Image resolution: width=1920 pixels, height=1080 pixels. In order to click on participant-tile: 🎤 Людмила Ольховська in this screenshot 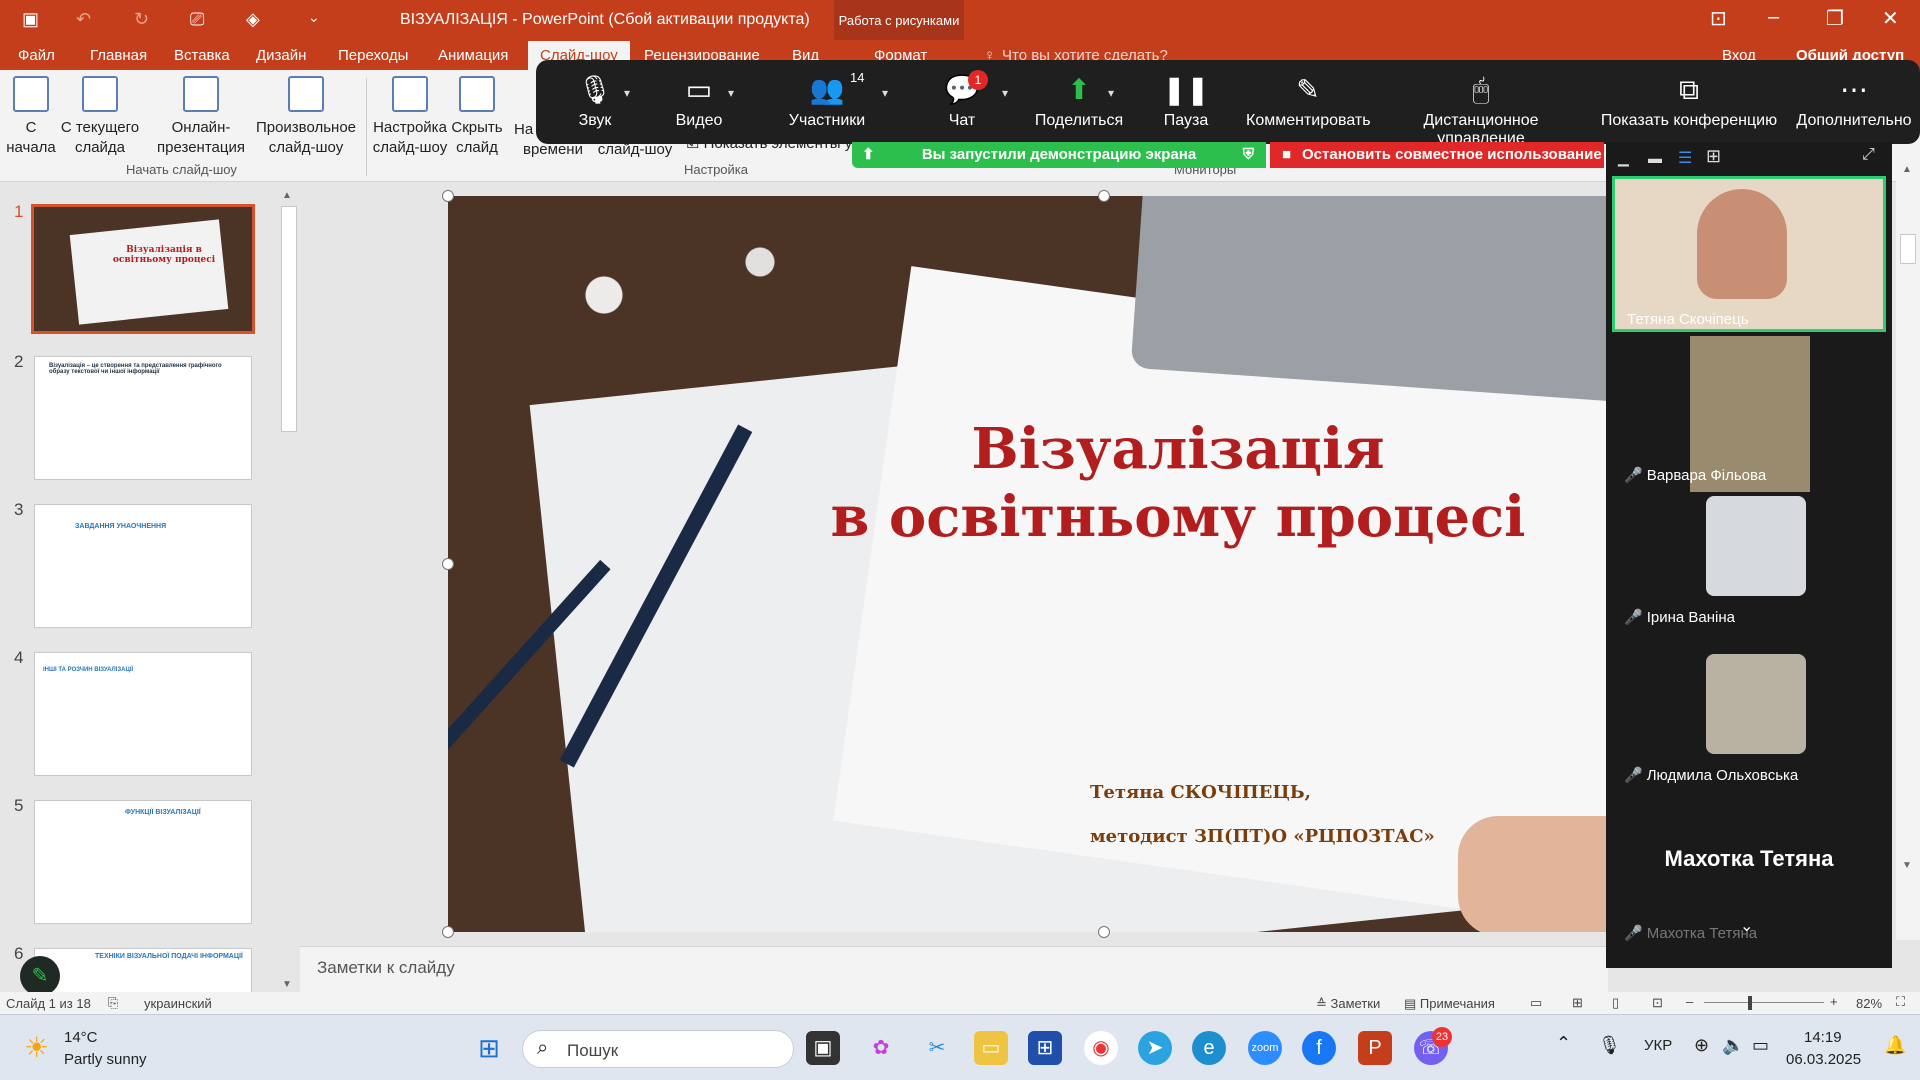, I will do `click(1749, 730)`.